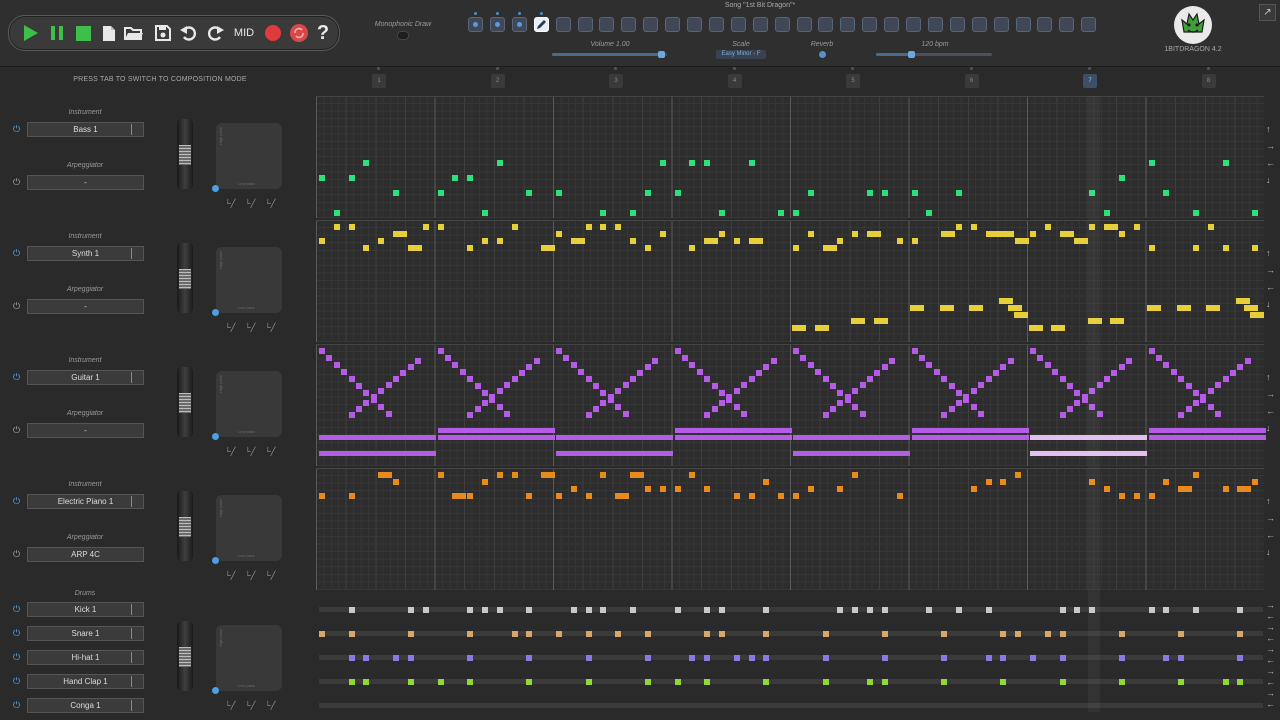 The height and width of the screenshot is (720, 1280). What do you see at coordinates (85, 182) in the screenshot?
I see `arpeggiator-select: -` at bounding box center [85, 182].